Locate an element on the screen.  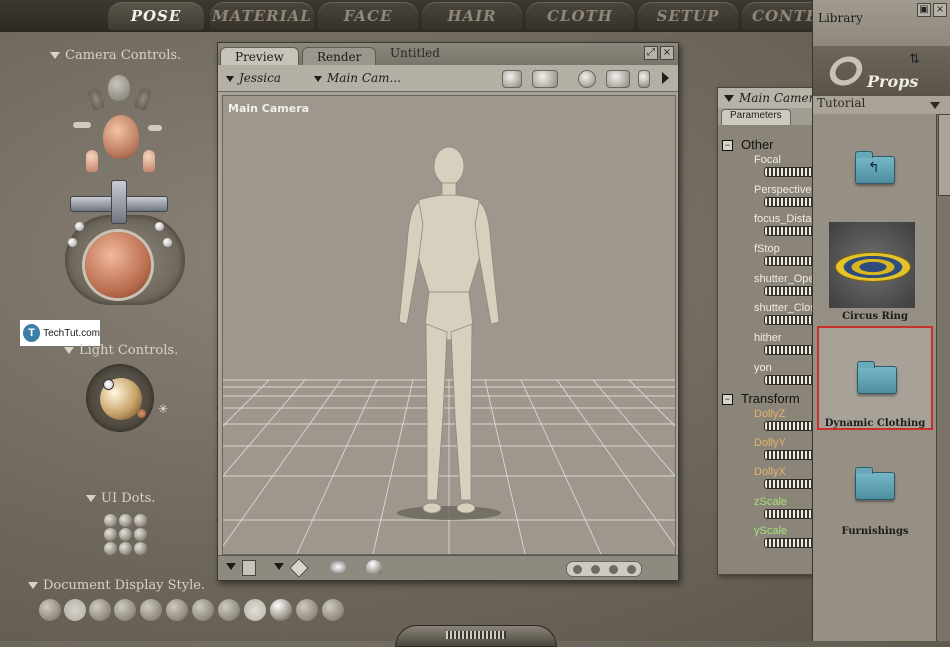
style-silhouette-button is located at coordinates (50, 610).